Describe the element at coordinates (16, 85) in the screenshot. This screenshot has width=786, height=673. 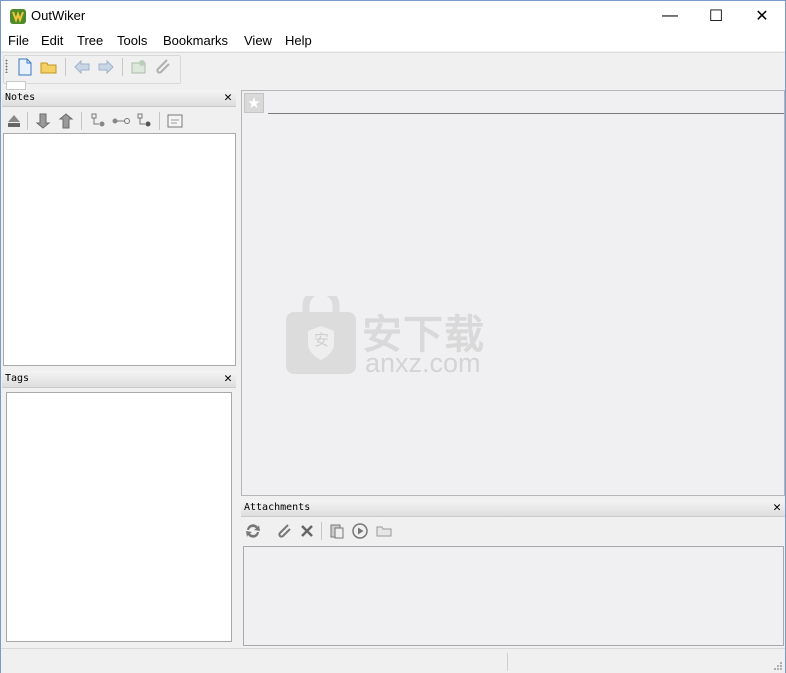
I see `toolbar-tab-handle` at that location.